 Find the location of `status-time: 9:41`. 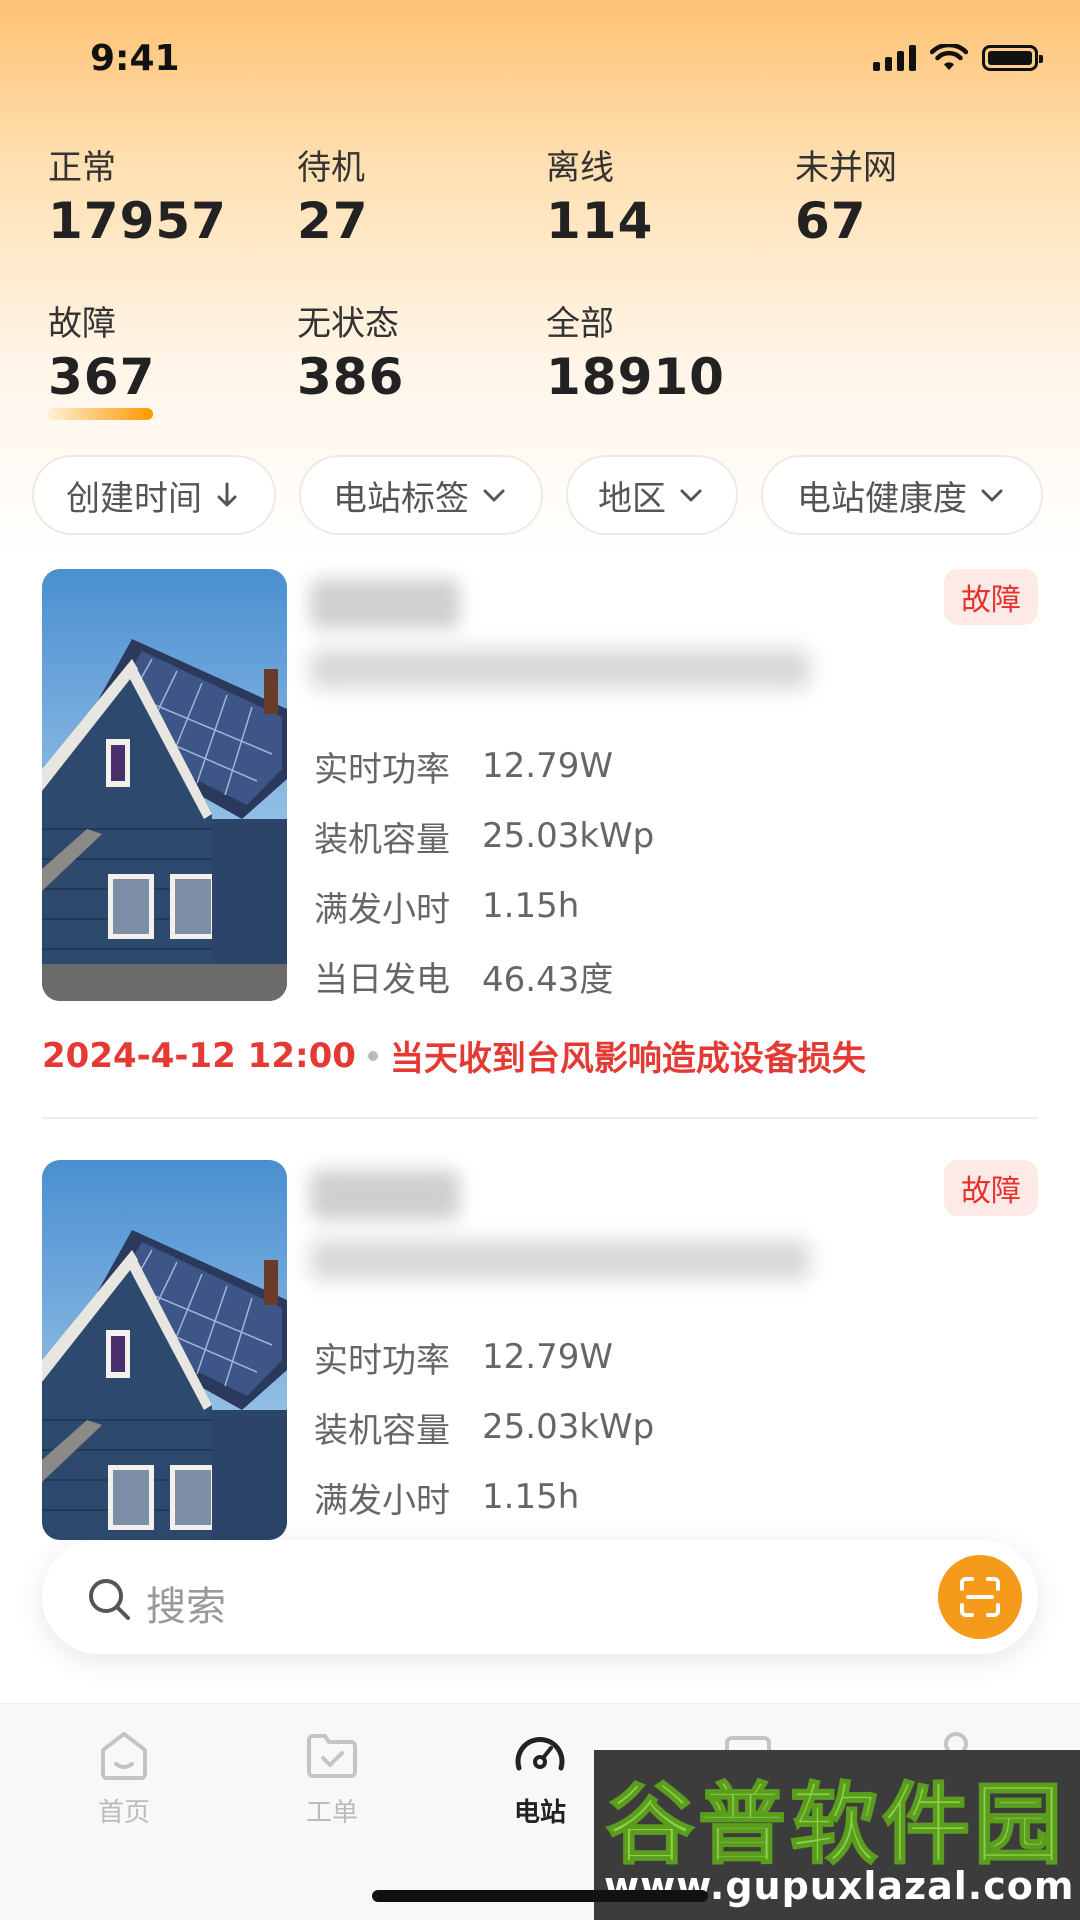

status-time: 9:41 is located at coordinates (135, 58).